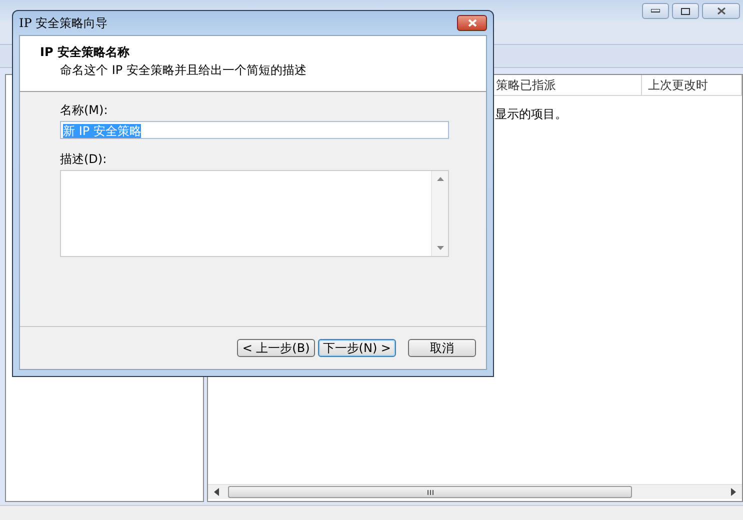 The width and height of the screenshot is (743, 520). I want to click on minimize-icon, so click(655, 11).